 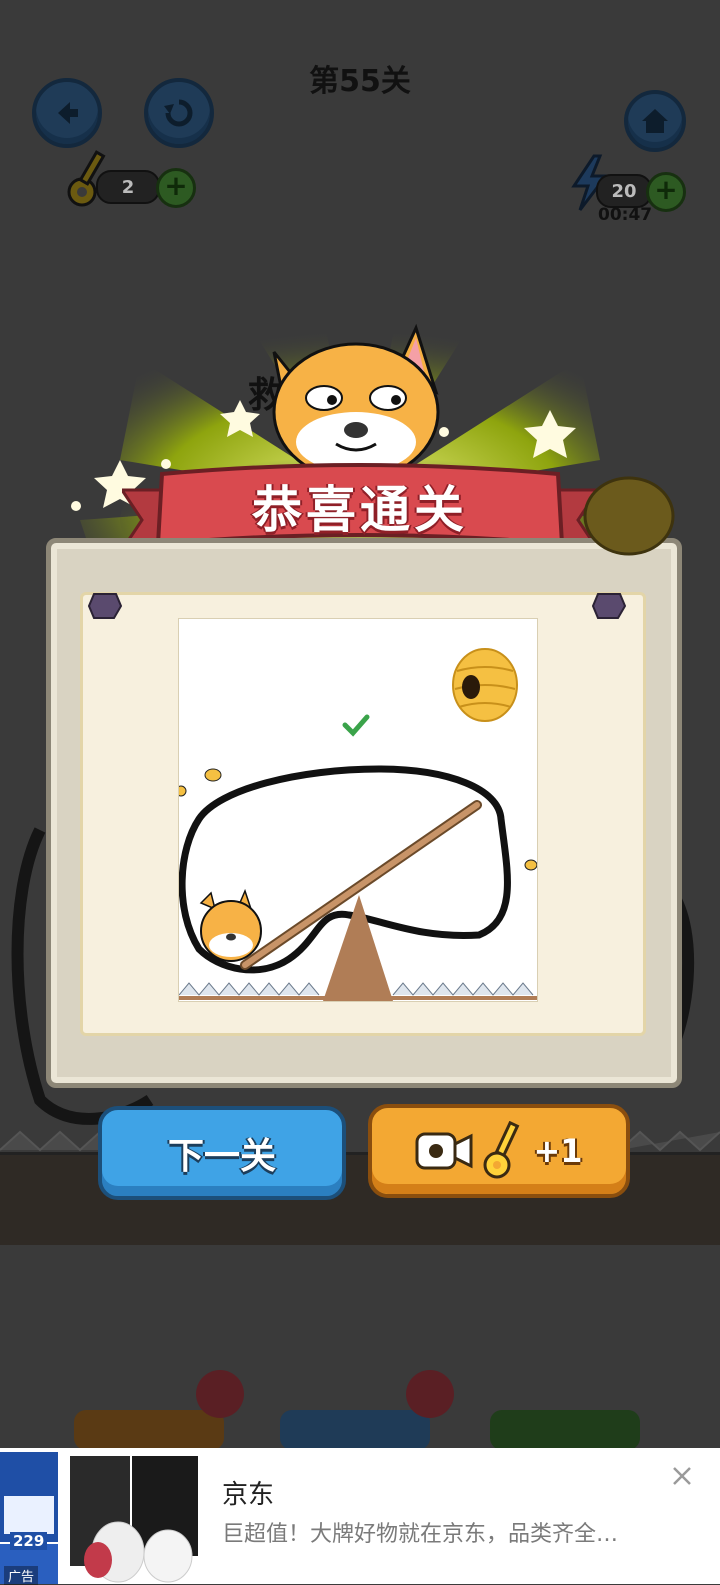 I want to click on frame-gem-right, so click(x=609, y=606).